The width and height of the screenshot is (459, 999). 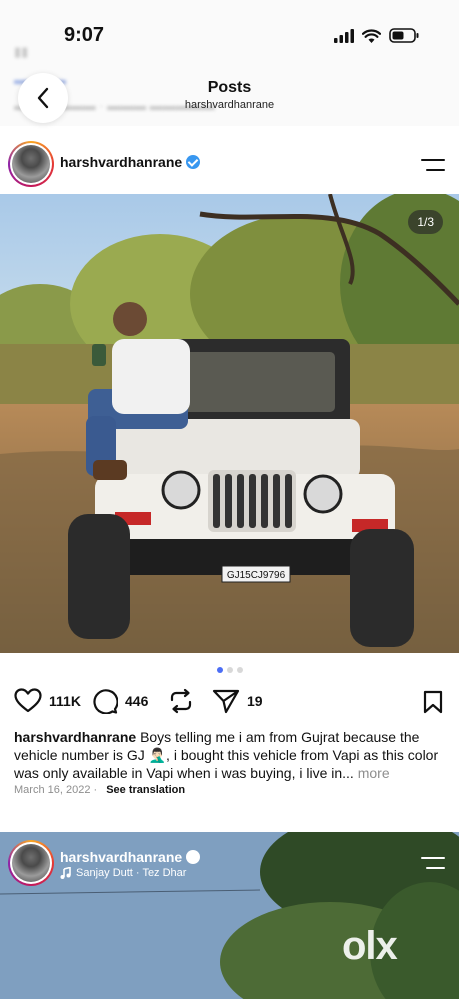 I want to click on status-icons, so click(x=376, y=35).